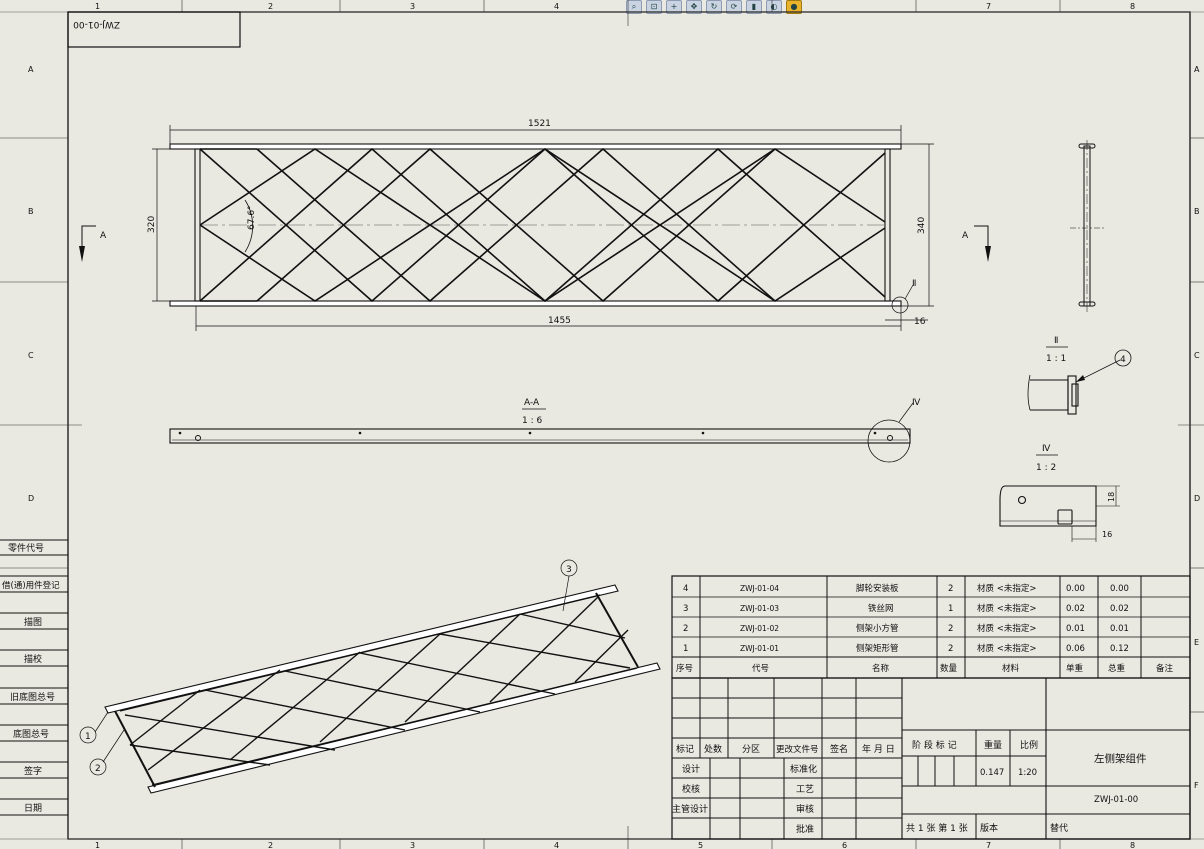  I want to click on col-label: 6, so click(844, 845).